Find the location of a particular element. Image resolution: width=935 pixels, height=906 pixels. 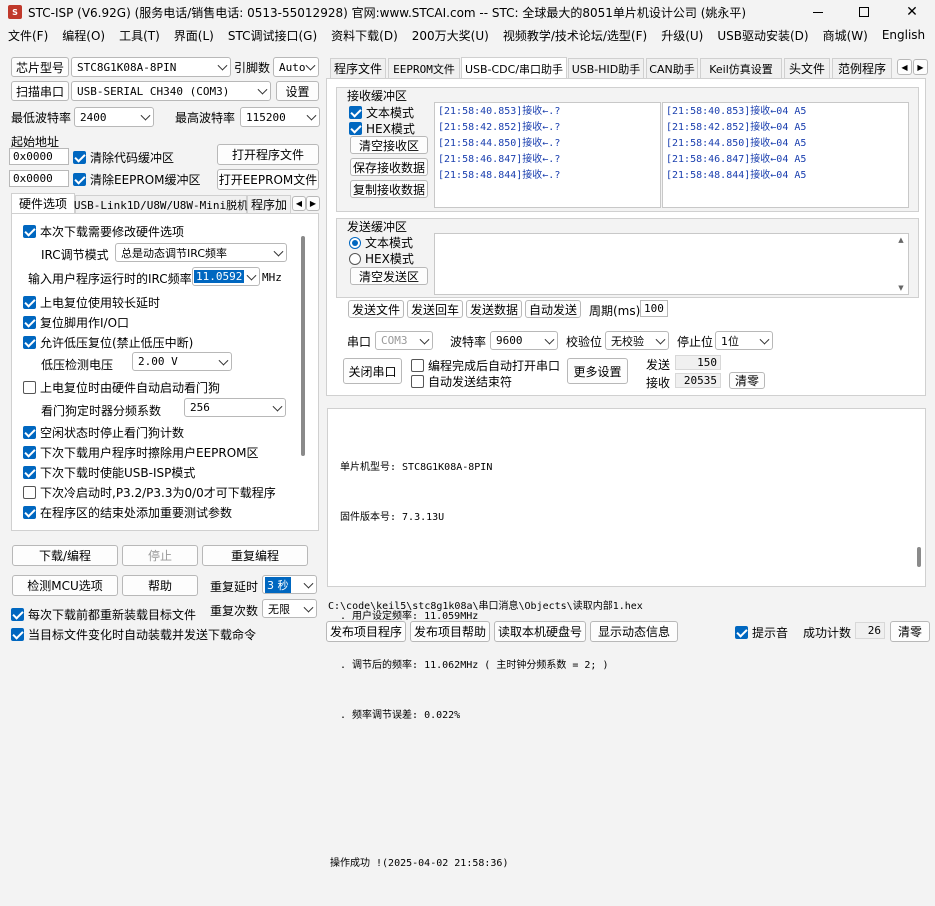

right-tab-scroll-right-button: ▶ is located at coordinates (920, 67).